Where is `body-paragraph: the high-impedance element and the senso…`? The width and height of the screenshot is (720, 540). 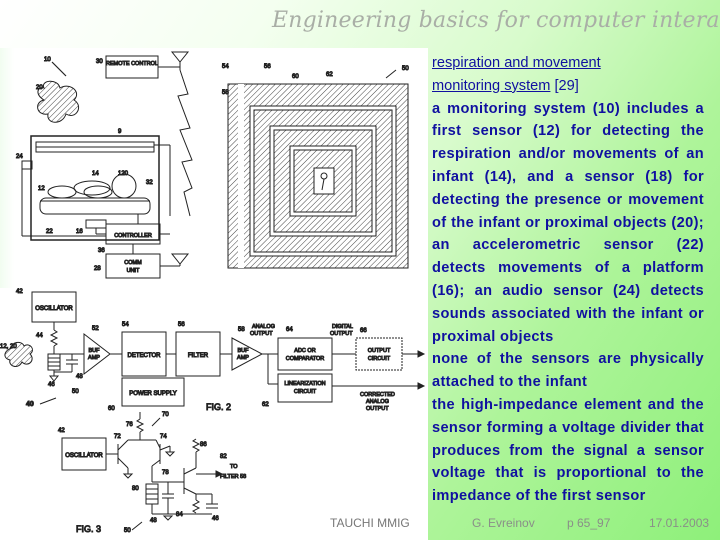 body-paragraph: the high-impedance element and the senso… is located at coordinates (568, 450).